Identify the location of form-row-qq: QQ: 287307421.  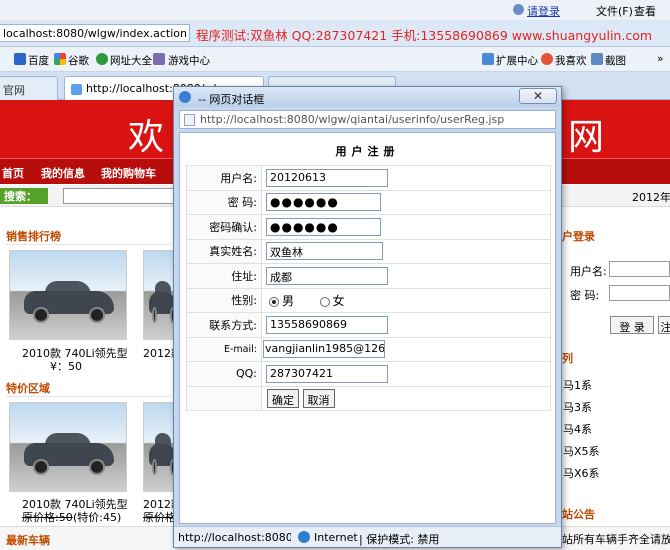
(368, 374).